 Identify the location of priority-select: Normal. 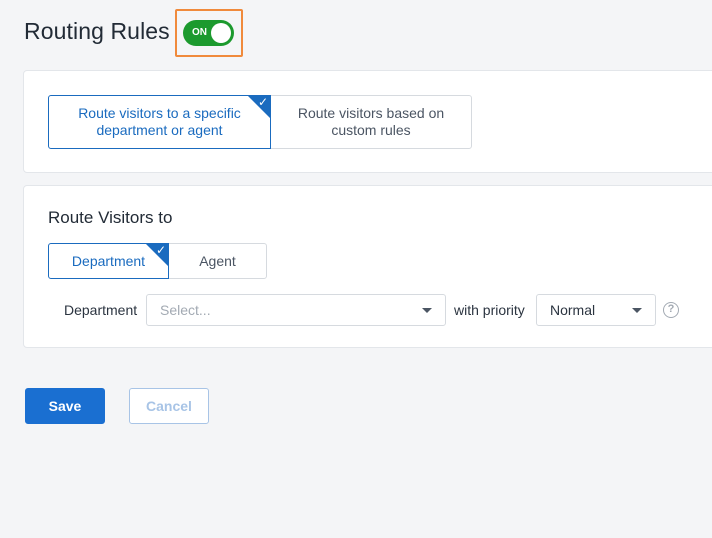
(596, 310).